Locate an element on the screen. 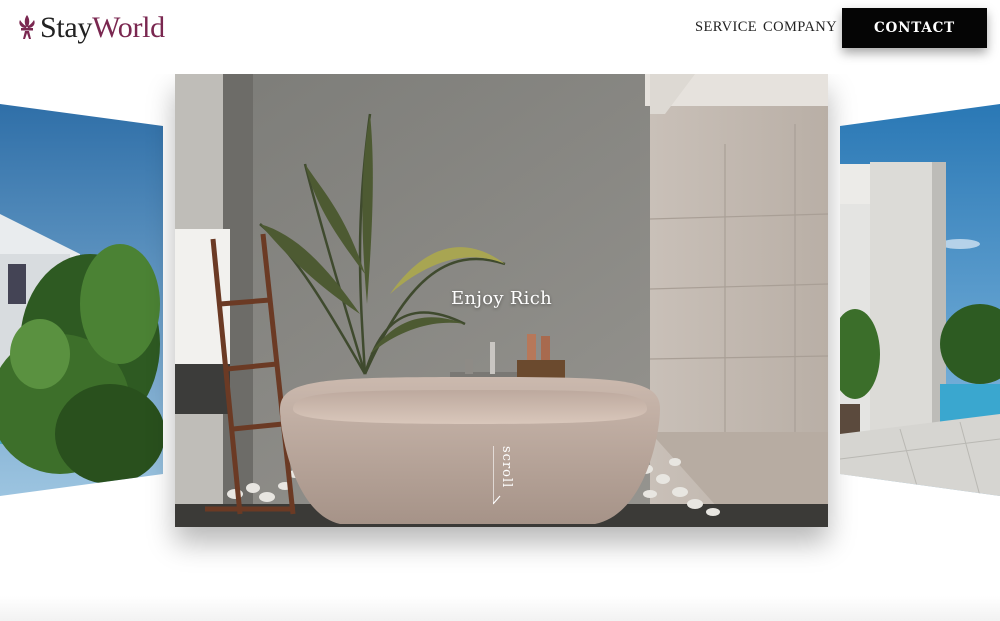  contact-button: CONTACT is located at coordinates (914, 28).